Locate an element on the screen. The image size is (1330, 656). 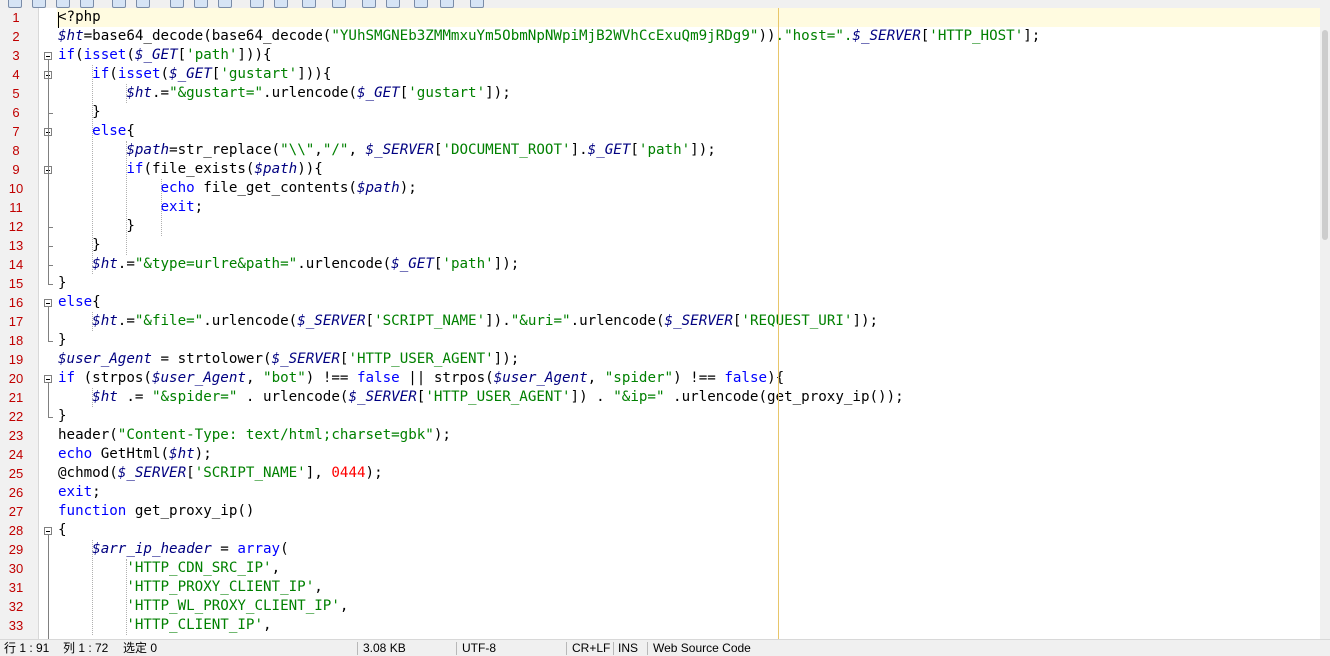
code-token: 'HTTP_HOST' is located at coordinates (976, 36).